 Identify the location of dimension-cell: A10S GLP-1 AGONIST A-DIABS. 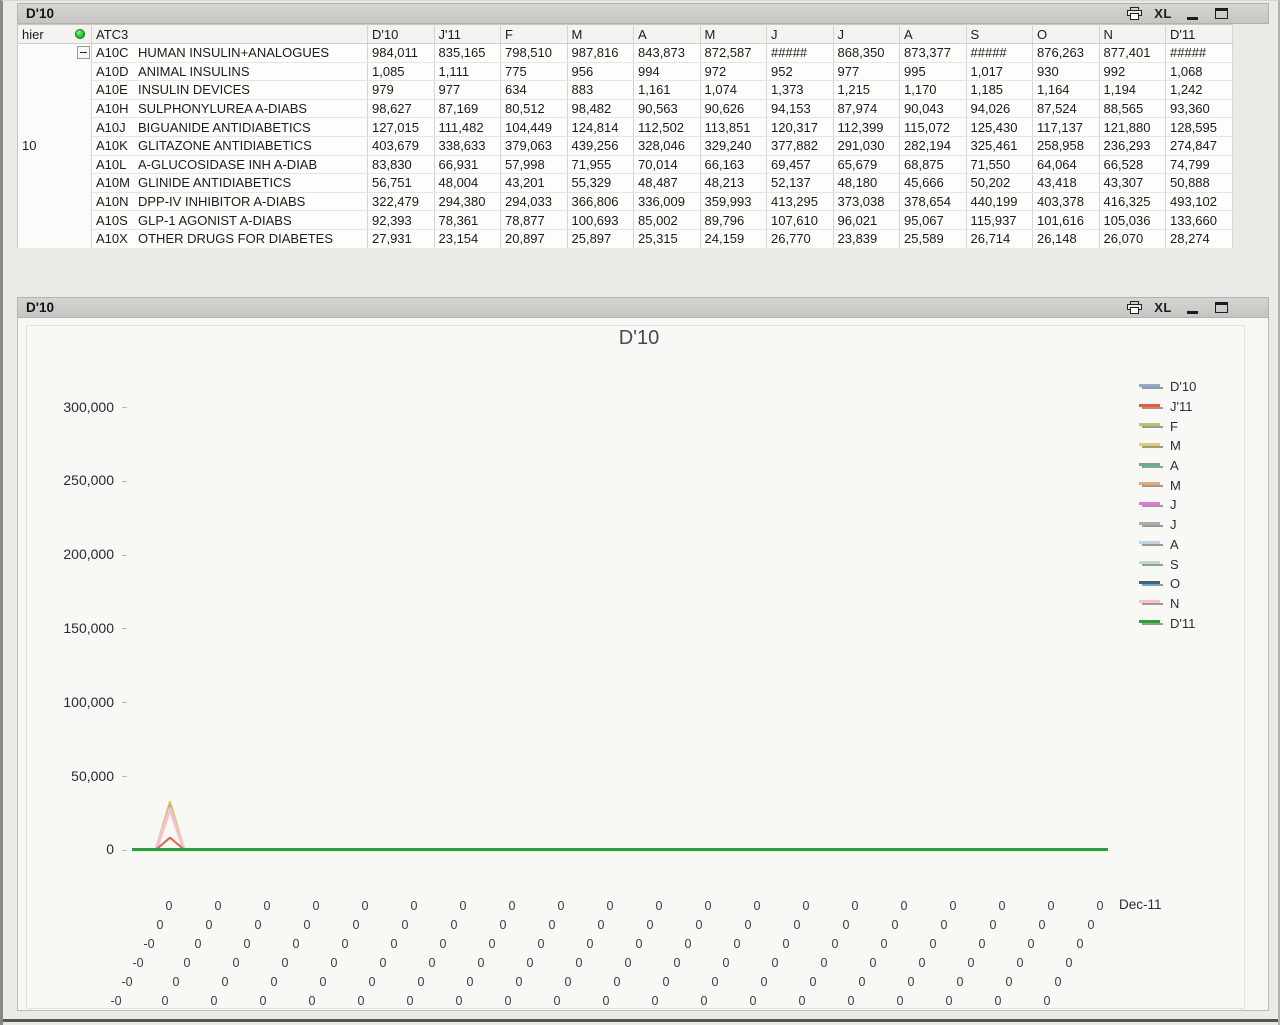
(229, 220).